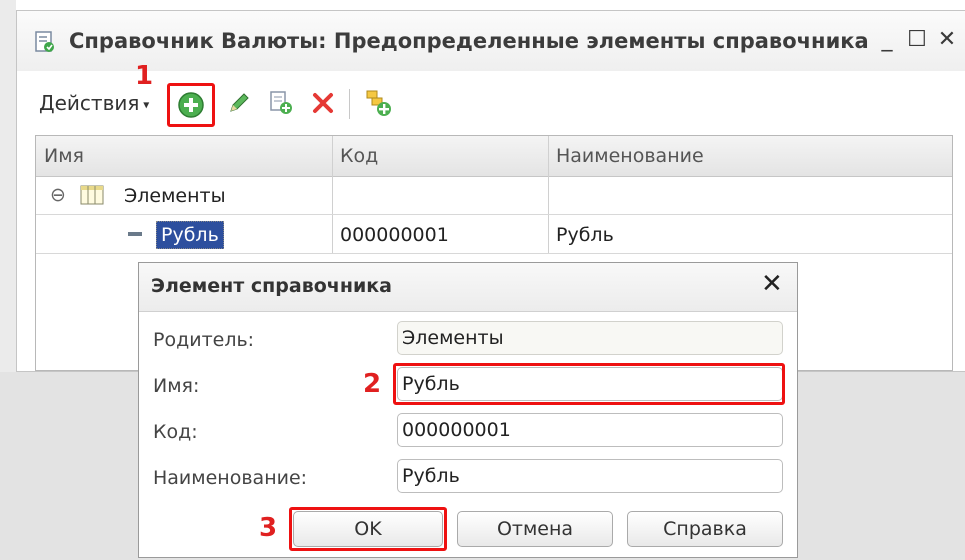  I want to click on add-circle-icon, so click(191, 105).